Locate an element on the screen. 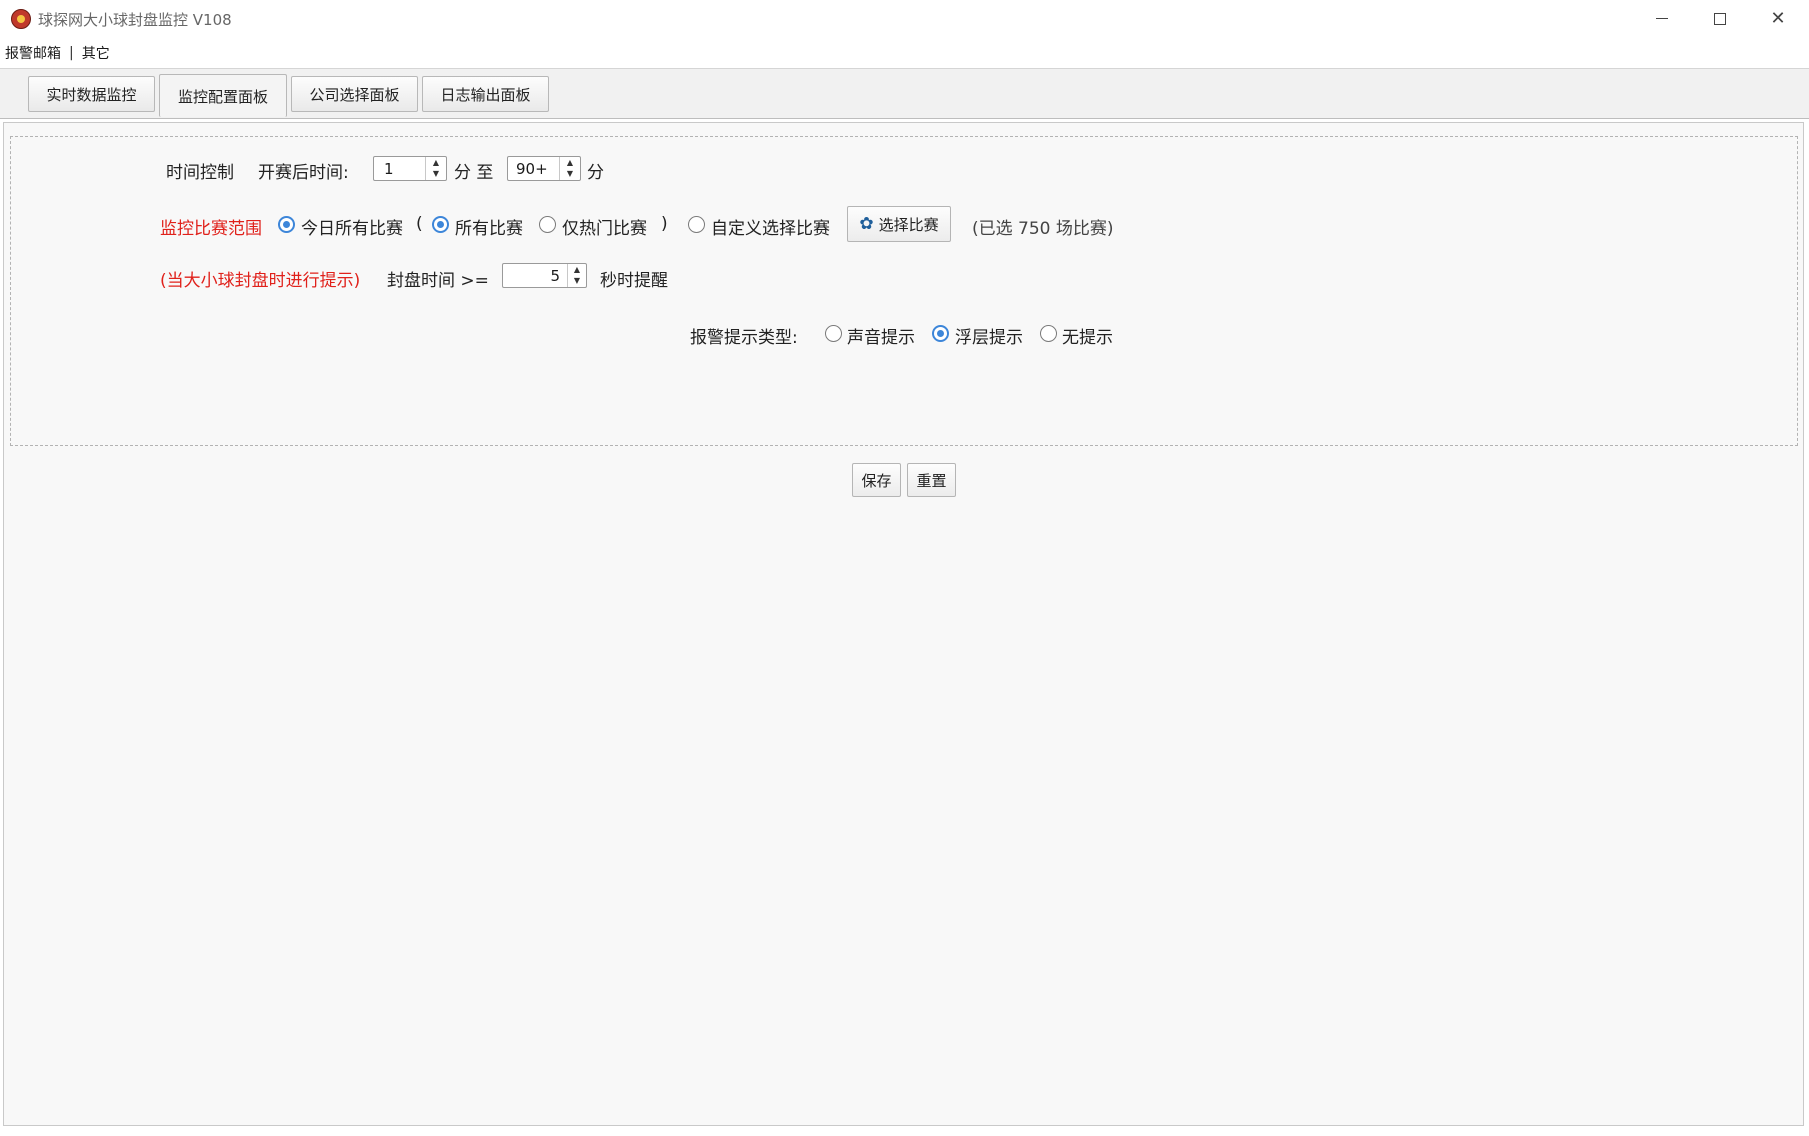  radio-alert-sound is located at coordinates (833, 333).